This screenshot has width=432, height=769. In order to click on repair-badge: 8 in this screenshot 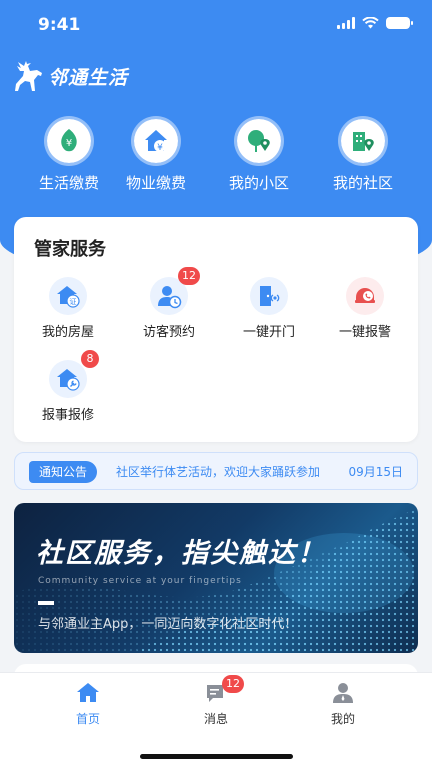, I will do `click(90, 359)`.